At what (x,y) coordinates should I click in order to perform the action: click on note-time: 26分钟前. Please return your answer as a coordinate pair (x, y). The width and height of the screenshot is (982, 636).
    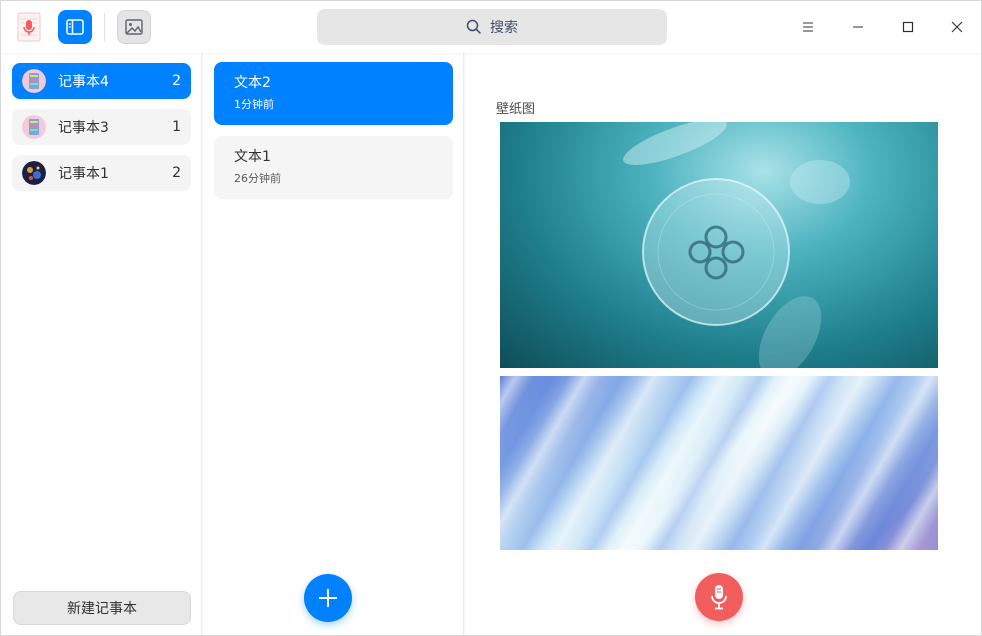
    Looking at the image, I should click on (257, 178).